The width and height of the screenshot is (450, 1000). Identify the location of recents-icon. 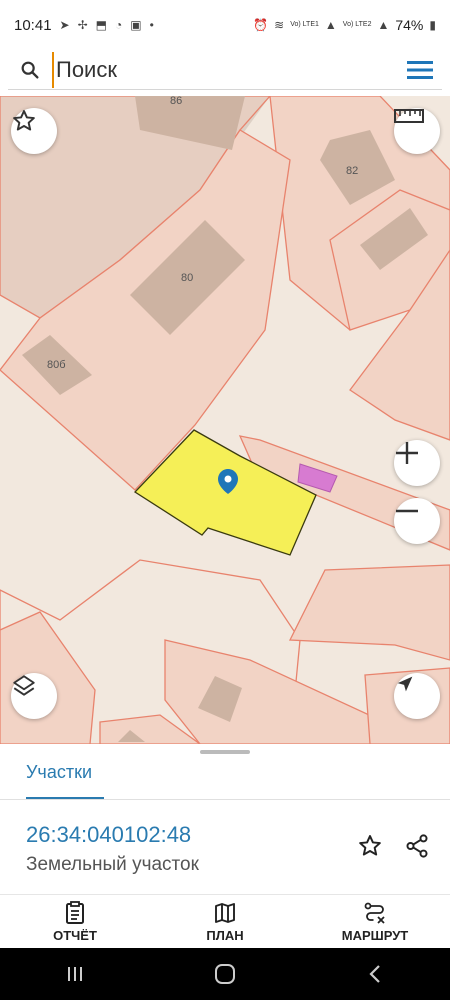
(75, 974).